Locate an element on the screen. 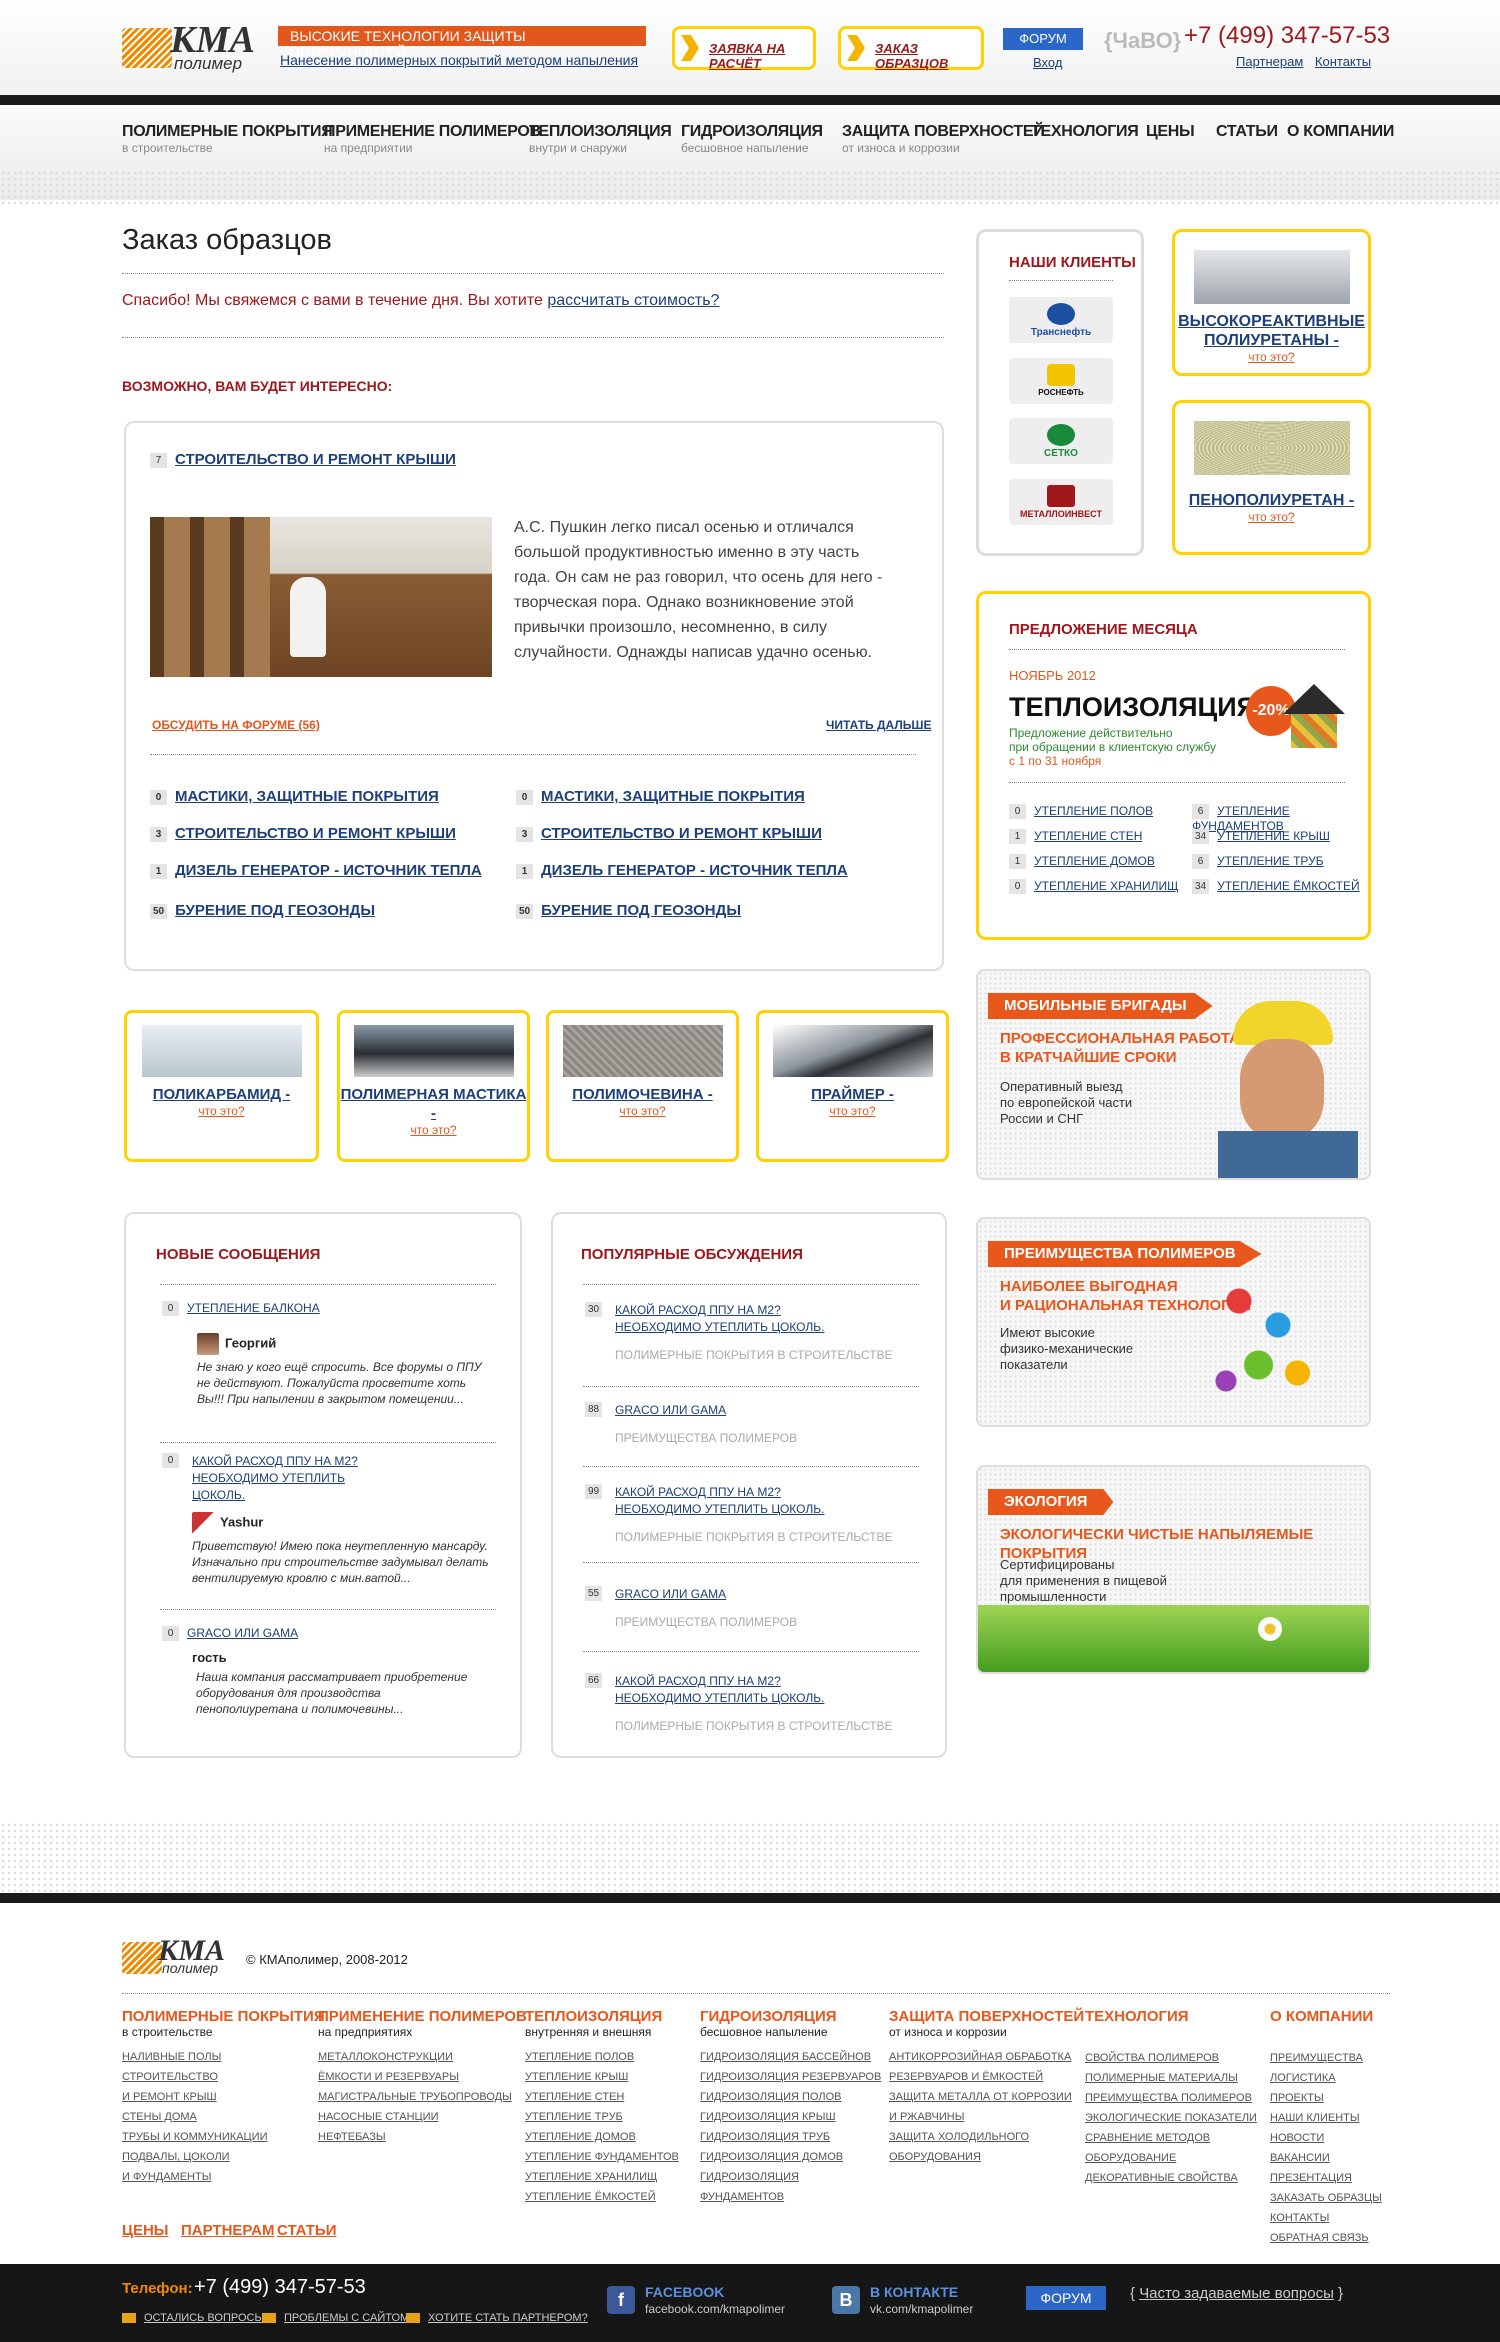 This screenshot has width=1500, height=2342. site-logo: КМА полимер is located at coordinates (192, 46).